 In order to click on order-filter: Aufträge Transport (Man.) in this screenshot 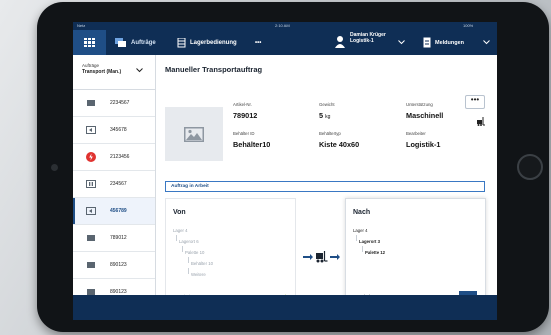, I will do `click(114, 72)`.